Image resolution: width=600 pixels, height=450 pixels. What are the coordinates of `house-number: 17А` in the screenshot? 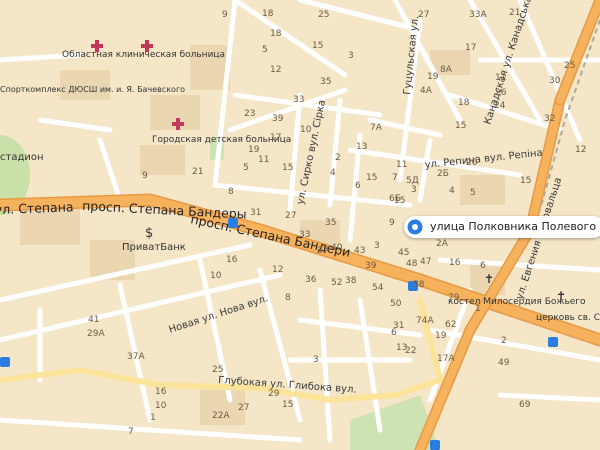 It's located at (446, 359).